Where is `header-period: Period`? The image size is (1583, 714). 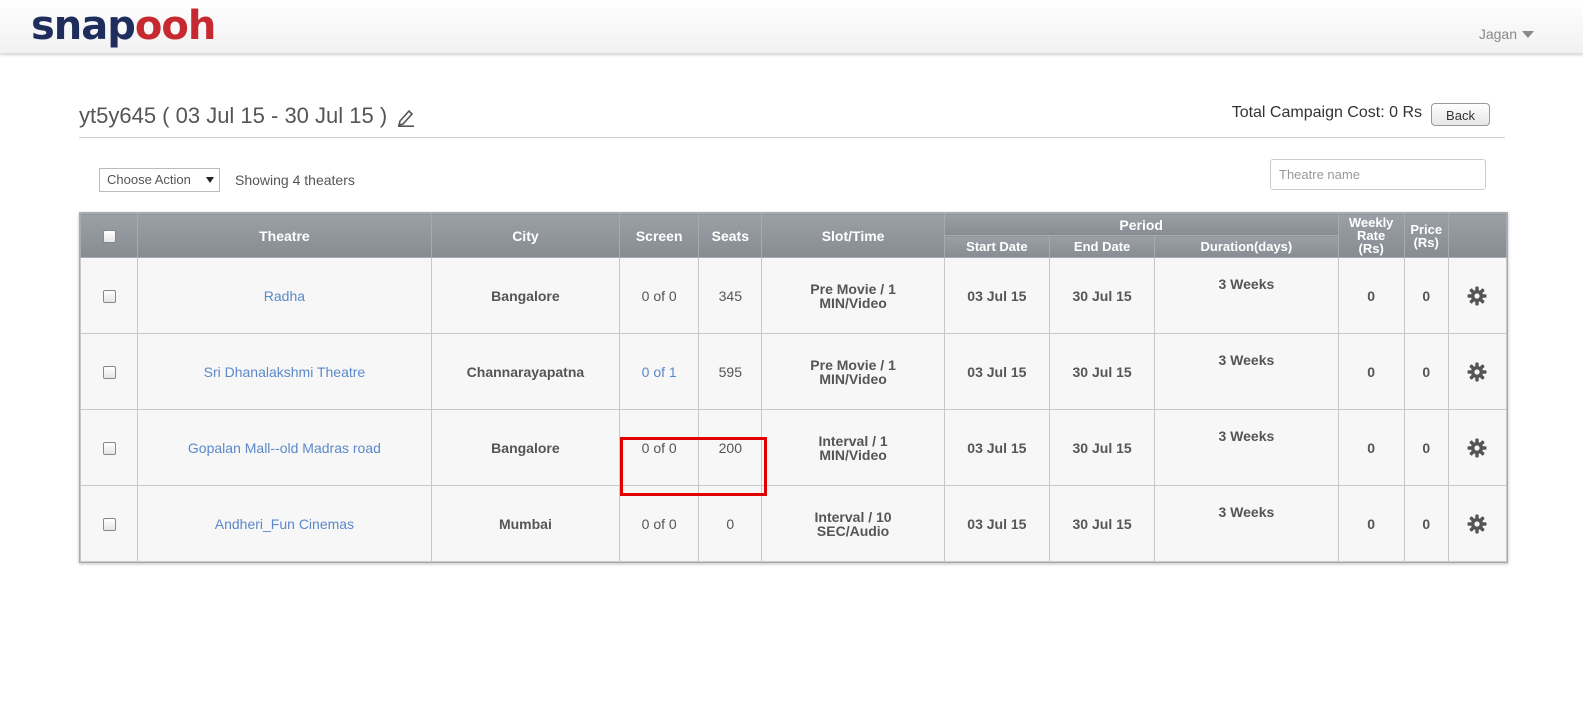
header-period: Period is located at coordinates (1141, 224).